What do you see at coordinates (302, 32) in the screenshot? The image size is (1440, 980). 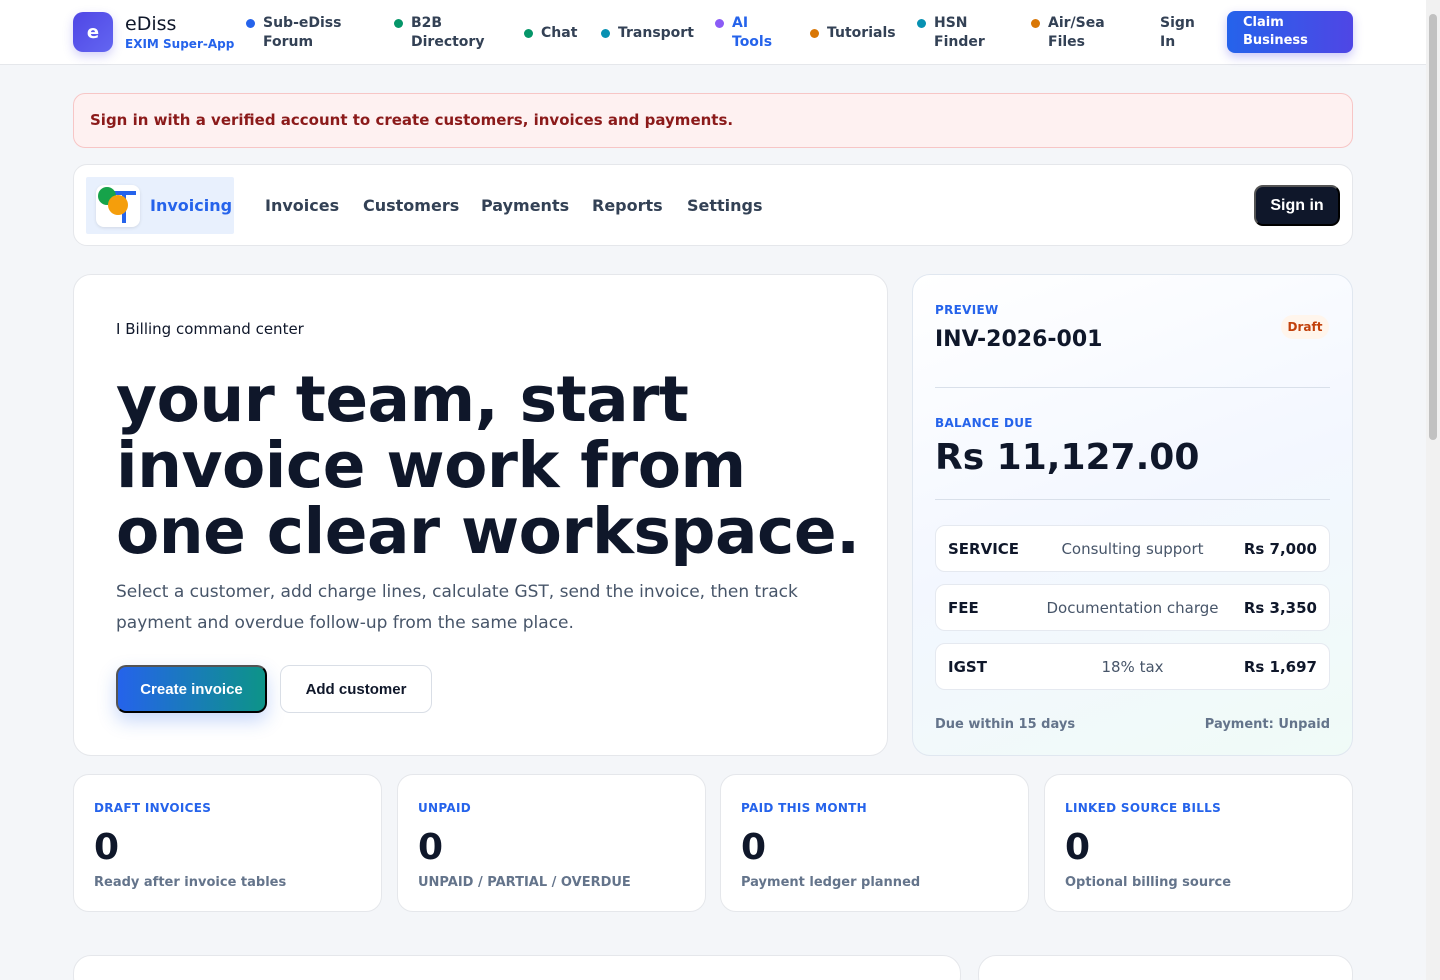 I see `nav-link-label: Sub-eDiss Forum` at bounding box center [302, 32].